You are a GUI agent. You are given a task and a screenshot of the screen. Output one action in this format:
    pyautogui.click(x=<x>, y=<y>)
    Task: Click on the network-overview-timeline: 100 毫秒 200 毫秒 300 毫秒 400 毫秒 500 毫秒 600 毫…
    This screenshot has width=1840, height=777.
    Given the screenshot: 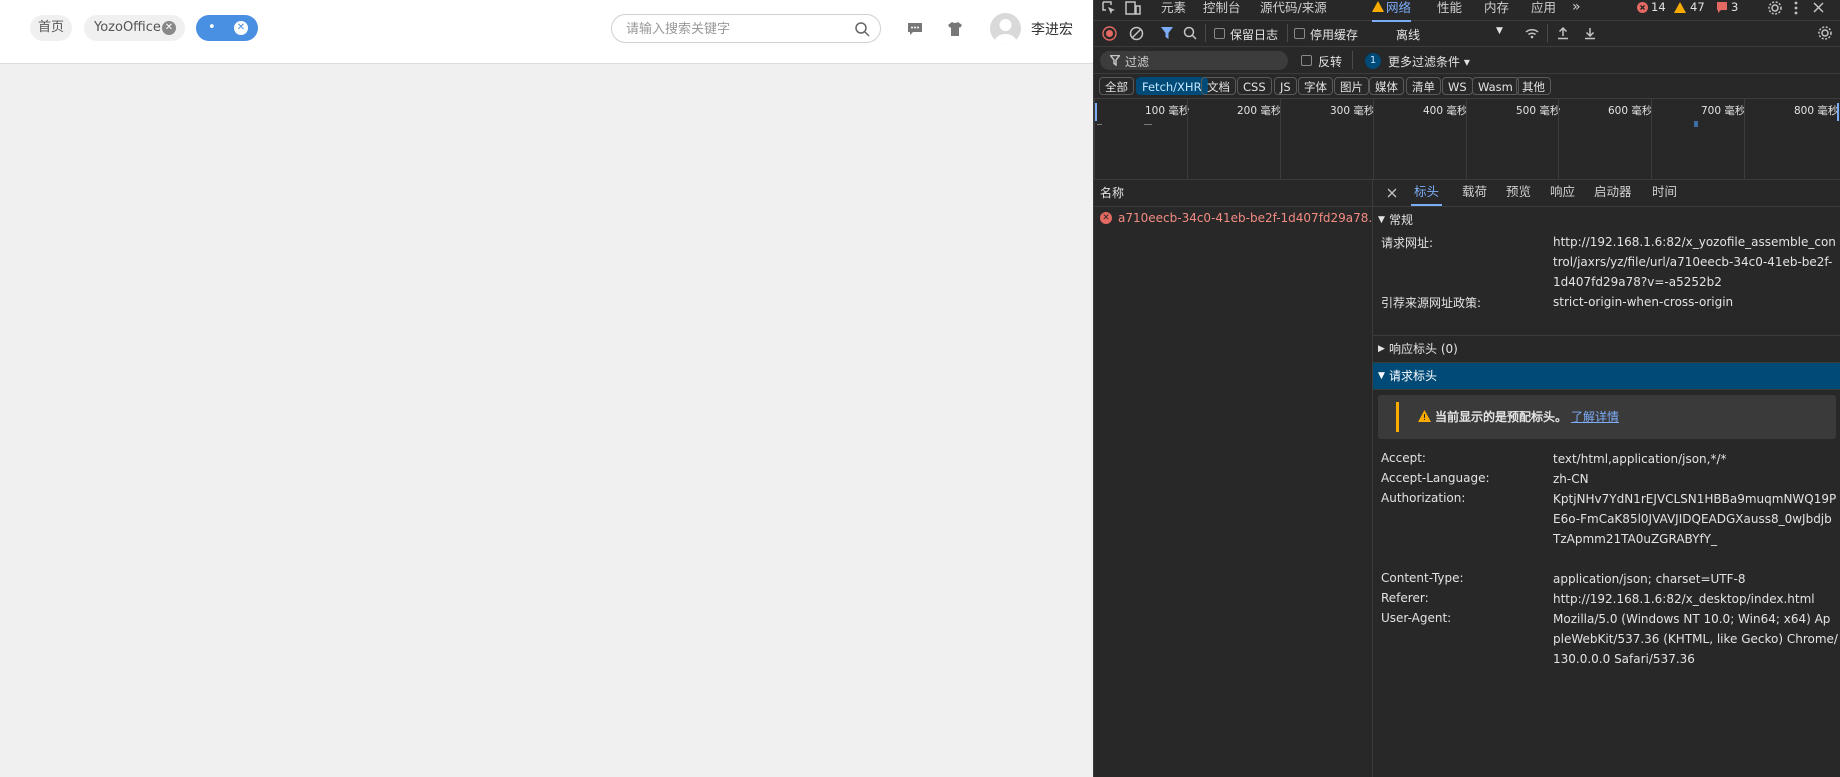 What is the action you would take?
    pyautogui.click(x=1467, y=139)
    